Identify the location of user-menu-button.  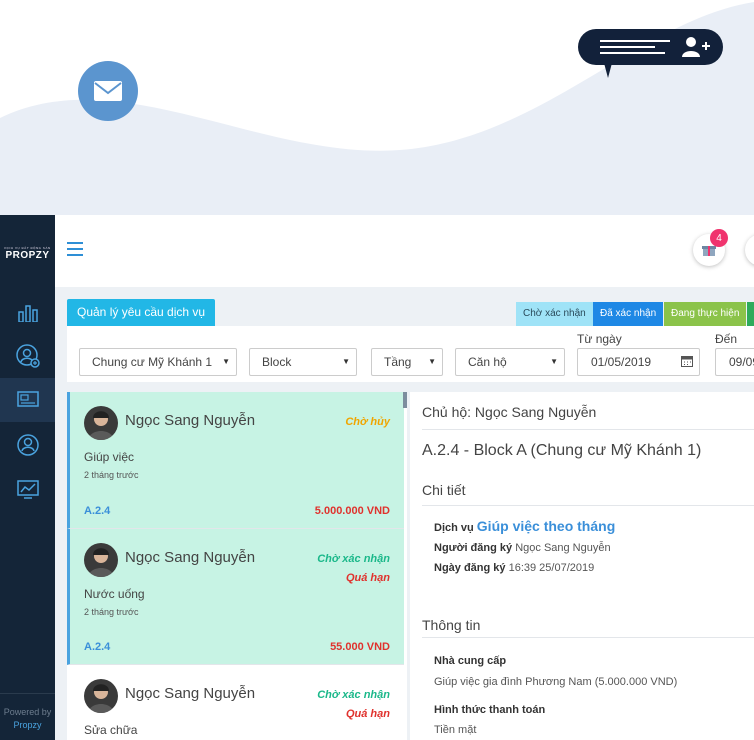
(749, 250).